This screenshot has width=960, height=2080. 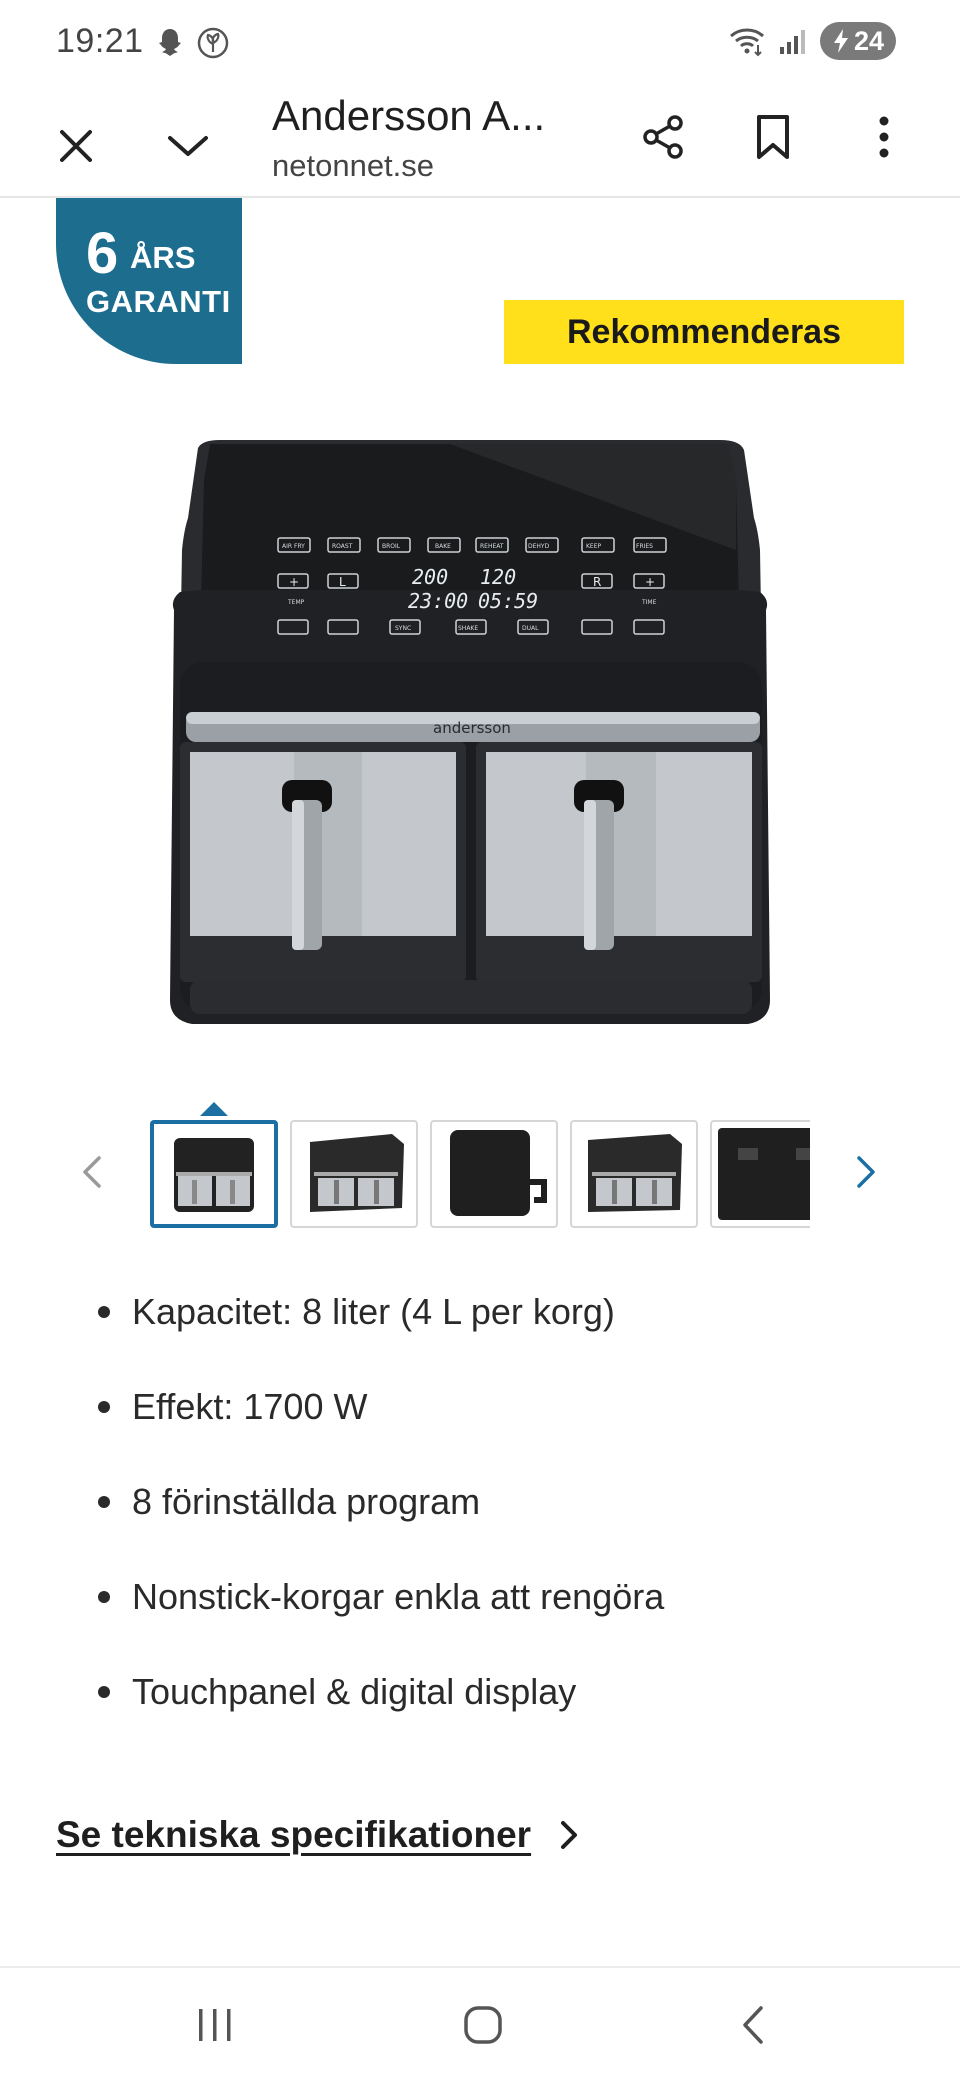 I want to click on technical-specs-link: Se tekniska specifikationer, so click(x=317, y=1835).